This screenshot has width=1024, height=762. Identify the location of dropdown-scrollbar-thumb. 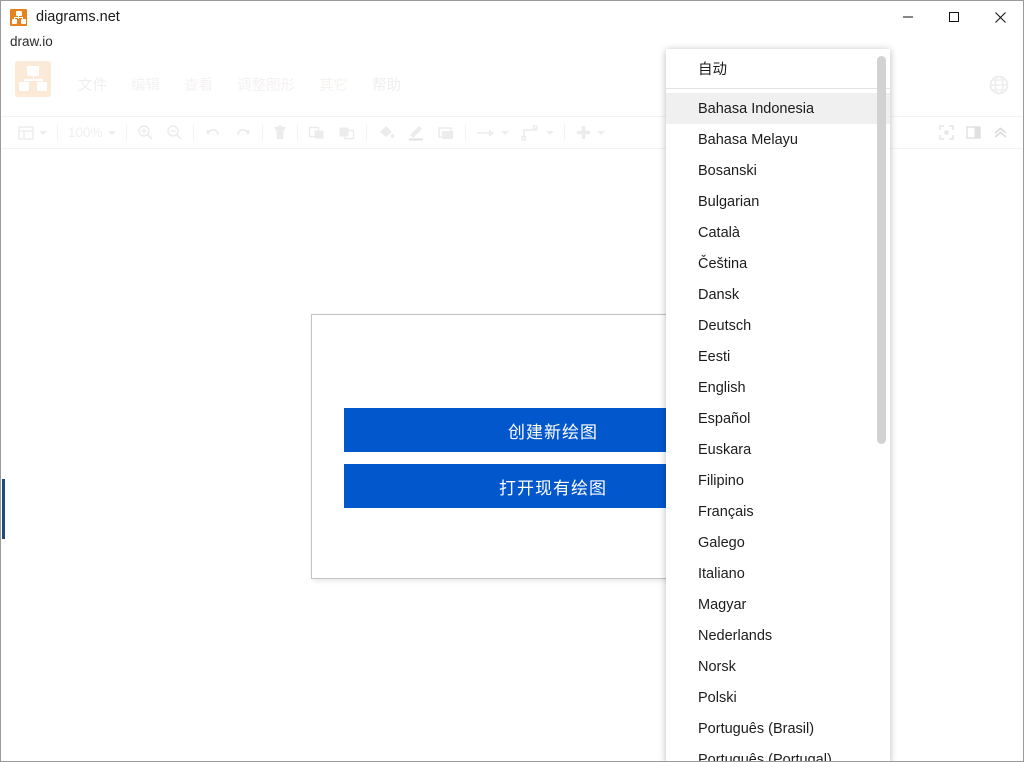
(881, 250).